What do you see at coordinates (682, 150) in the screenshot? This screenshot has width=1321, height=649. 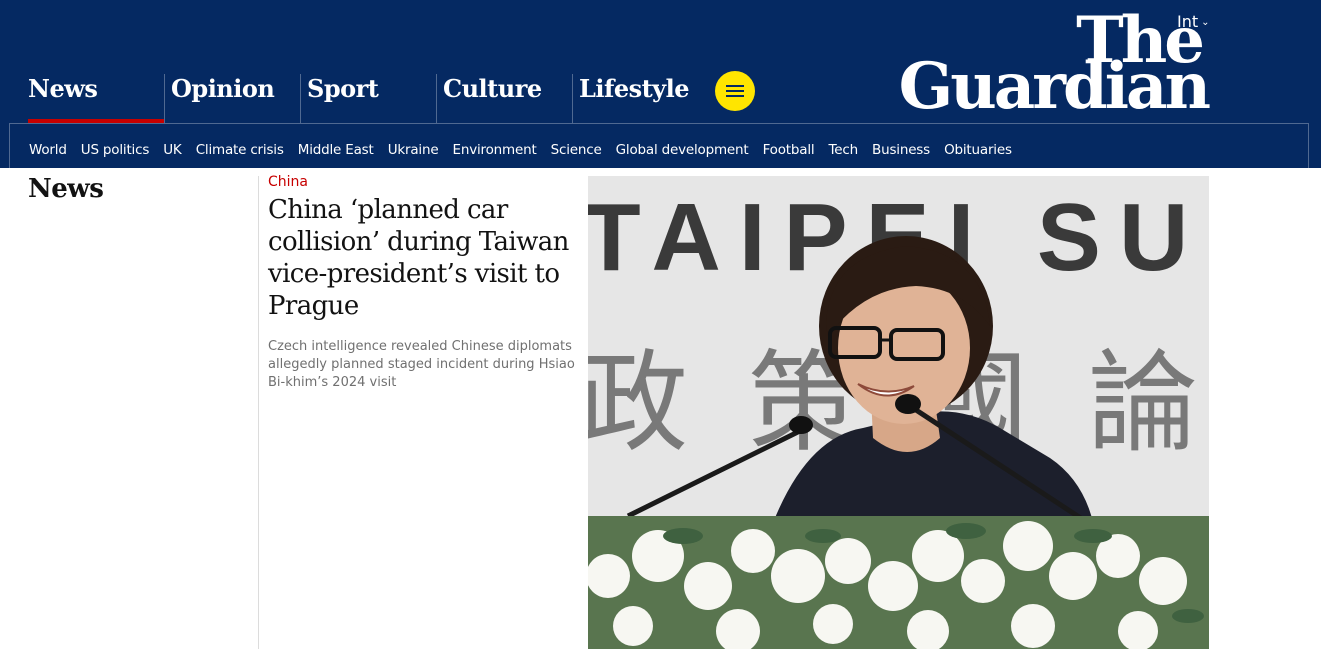 I see `subnav-item-global-development: Global development` at bounding box center [682, 150].